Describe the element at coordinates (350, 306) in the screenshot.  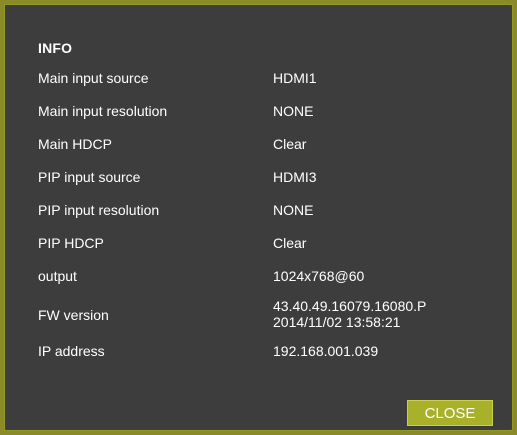
I see `row-value: 43.40.49.16079.16080.P` at that location.